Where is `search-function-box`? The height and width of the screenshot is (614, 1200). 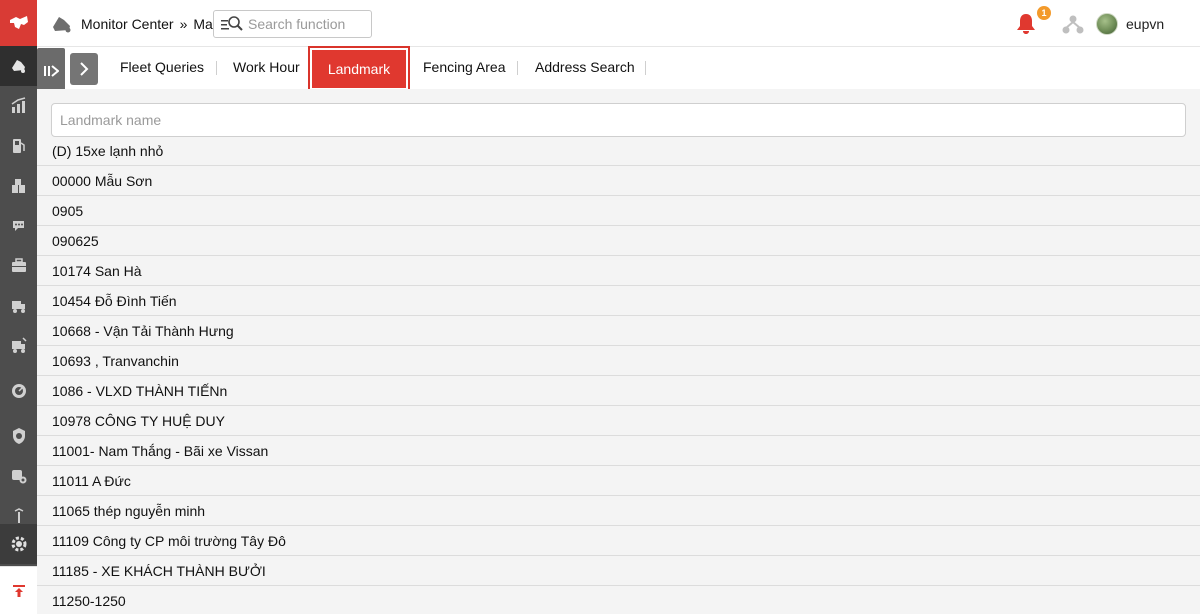
search-function-box is located at coordinates (292, 24).